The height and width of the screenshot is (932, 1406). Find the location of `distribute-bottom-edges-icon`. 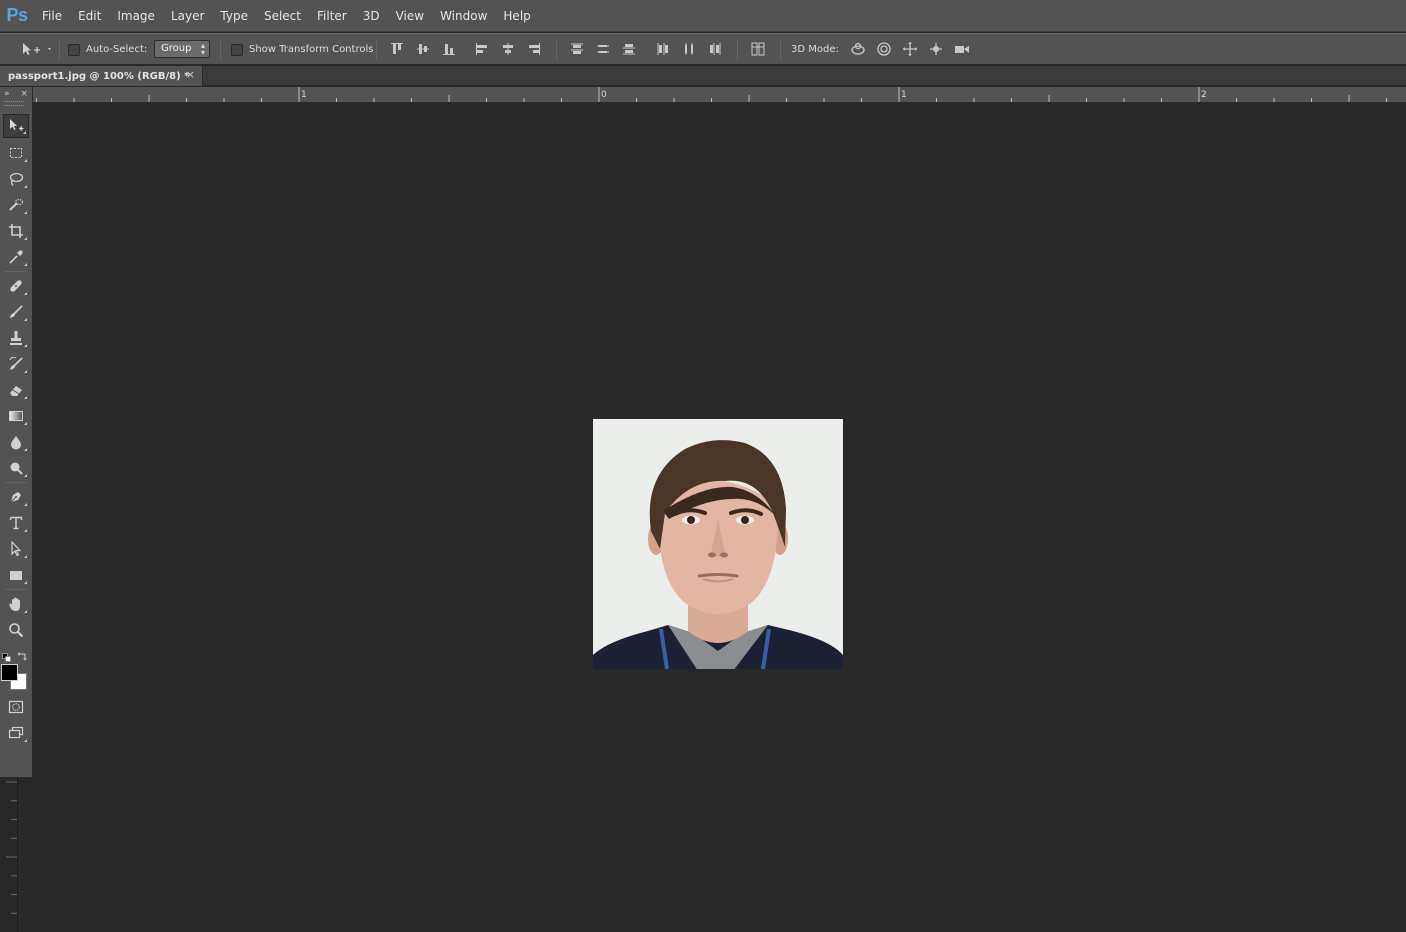

distribute-bottom-edges-icon is located at coordinates (629, 49).